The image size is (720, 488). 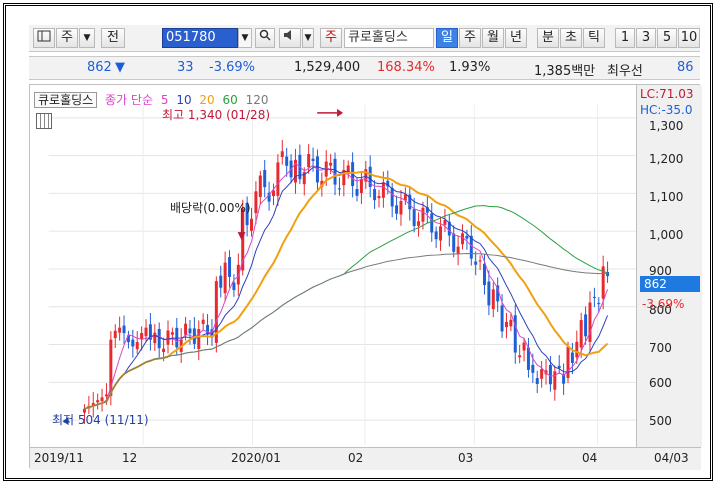 What do you see at coordinates (447, 38) in the screenshot?
I see `tab-period-day: 일` at bounding box center [447, 38].